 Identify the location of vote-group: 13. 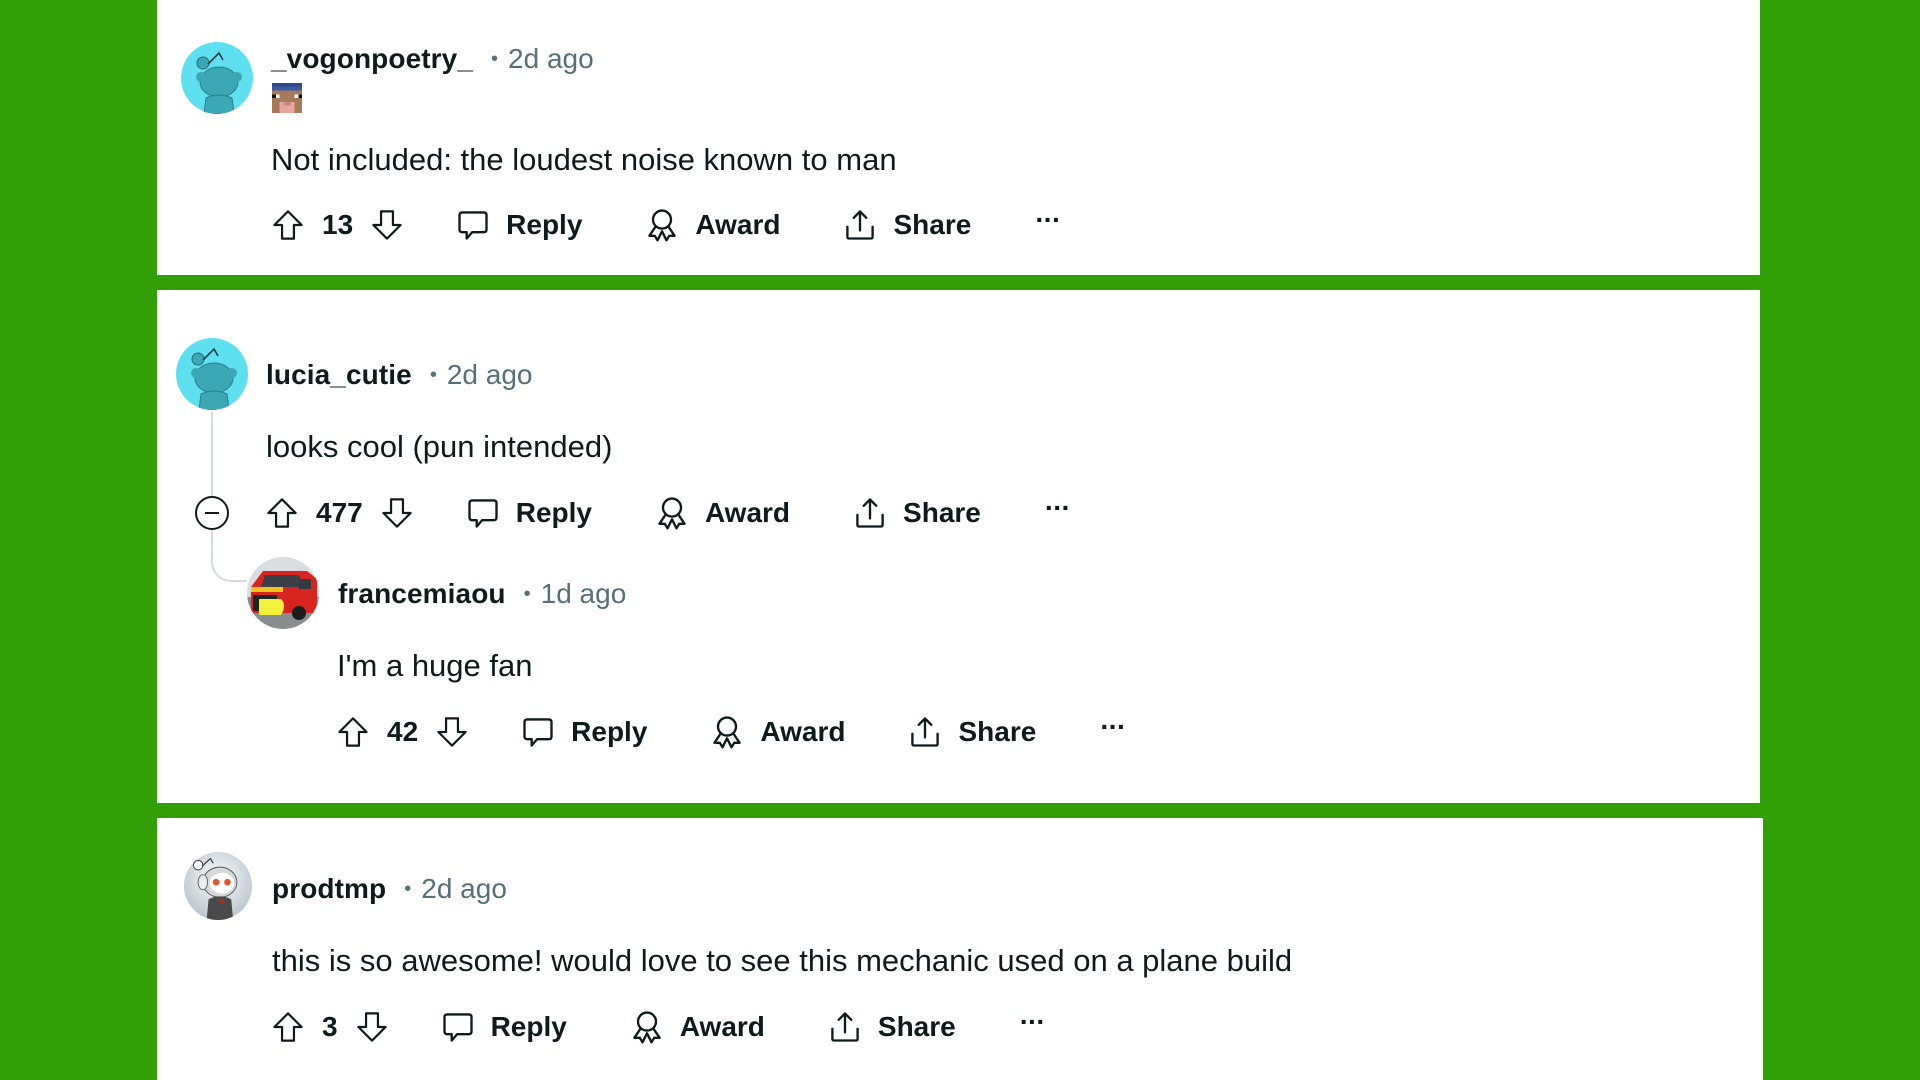
(337, 225).